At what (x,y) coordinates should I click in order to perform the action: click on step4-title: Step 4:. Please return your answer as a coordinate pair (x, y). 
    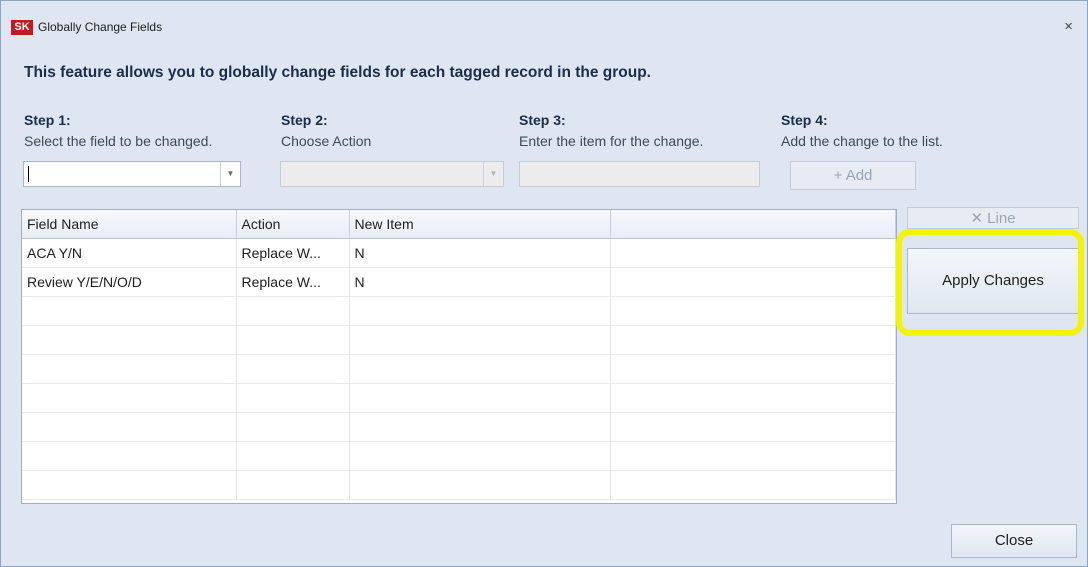
    Looking at the image, I should click on (804, 120).